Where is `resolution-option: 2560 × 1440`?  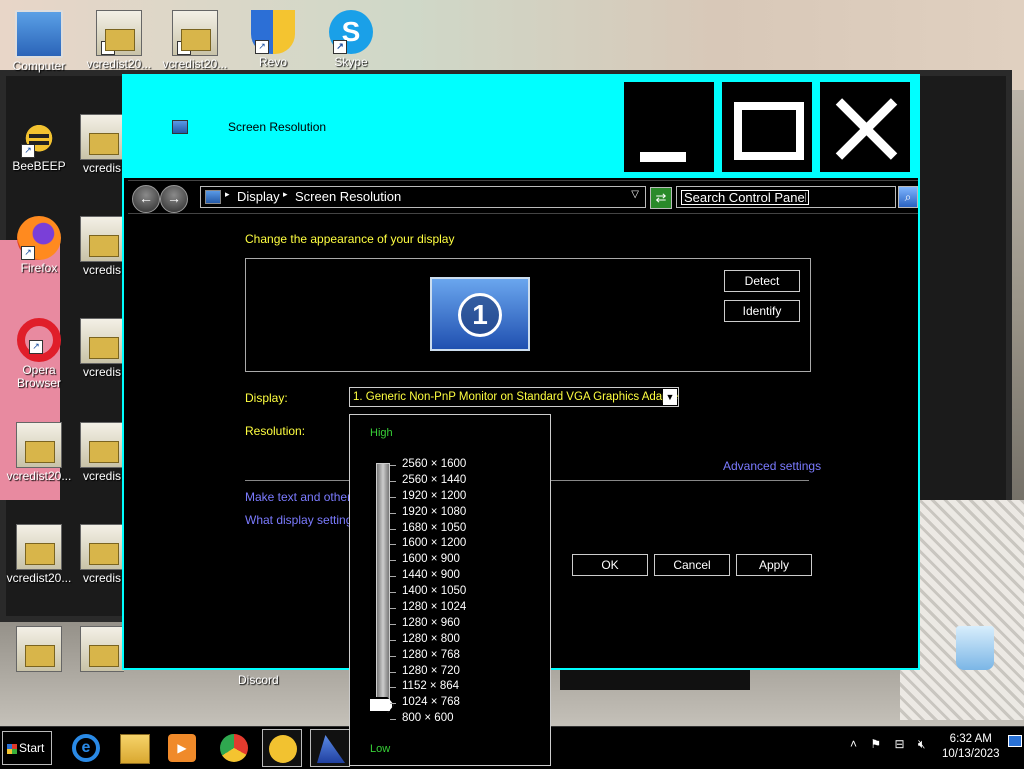
resolution-option: 2560 × 1440 is located at coordinates (428, 481).